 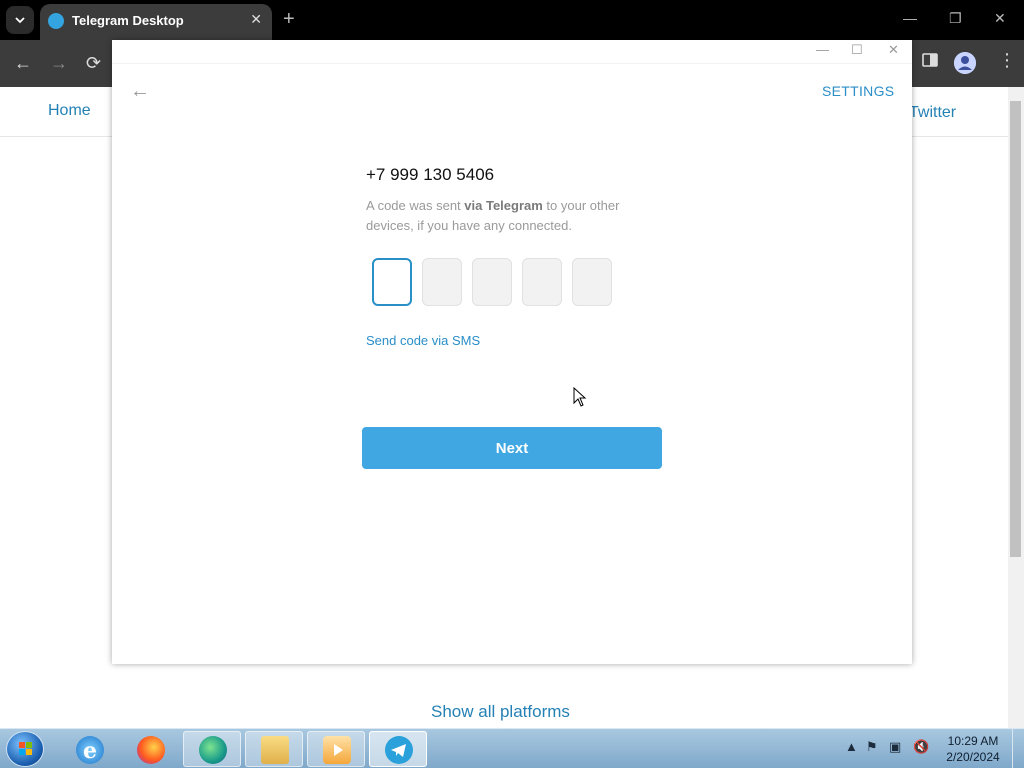 What do you see at coordinates (256, 19) in the screenshot?
I see `tab-close-icon: ✕` at bounding box center [256, 19].